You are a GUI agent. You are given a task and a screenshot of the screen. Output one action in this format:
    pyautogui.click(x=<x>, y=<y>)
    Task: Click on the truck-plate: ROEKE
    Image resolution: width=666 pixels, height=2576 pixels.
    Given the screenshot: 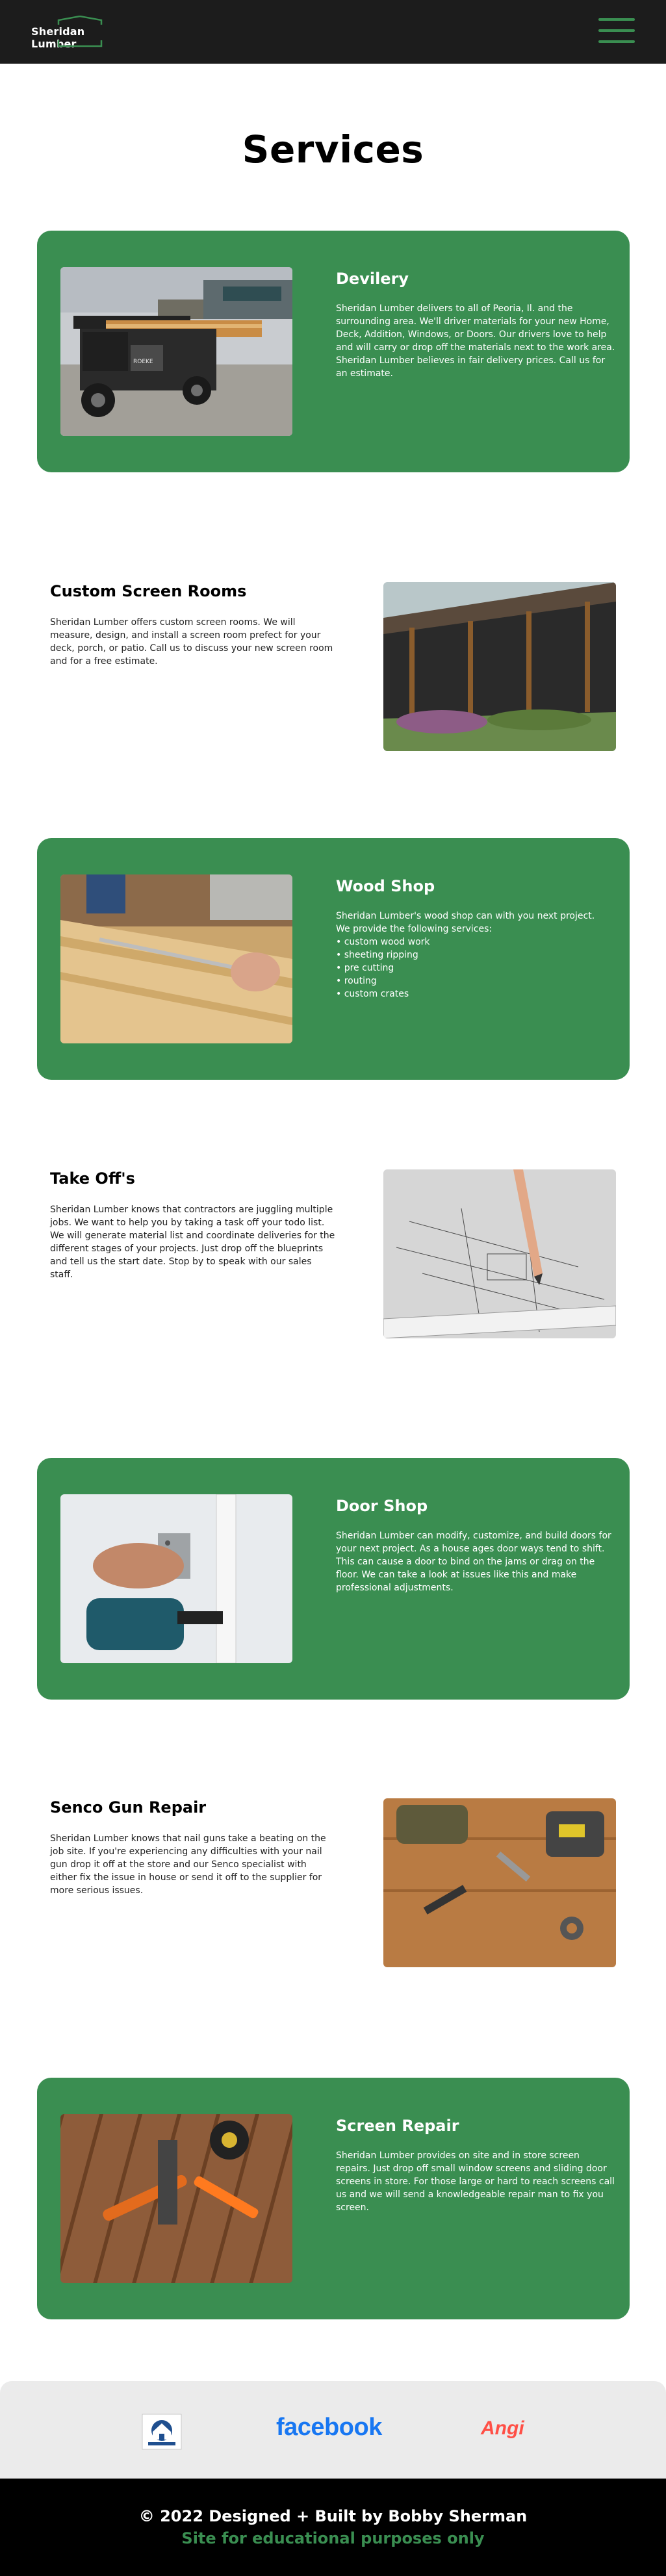 What is the action you would take?
    pyautogui.click(x=143, y=362)
    